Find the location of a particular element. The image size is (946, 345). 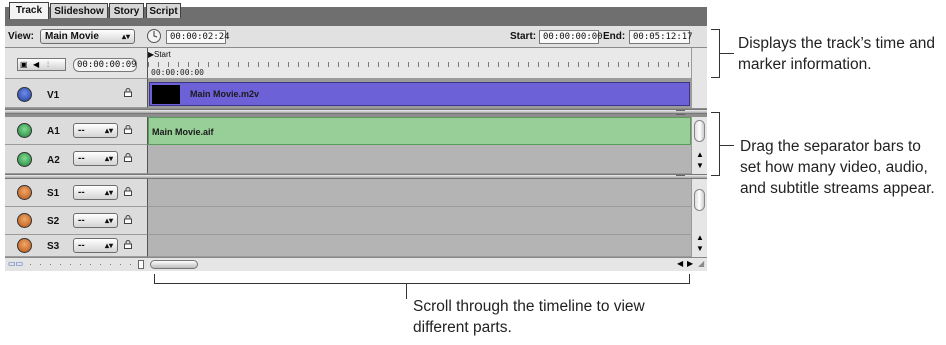

audio-scrollbar: ▲ ▼ is located at coordinates (699, 145).